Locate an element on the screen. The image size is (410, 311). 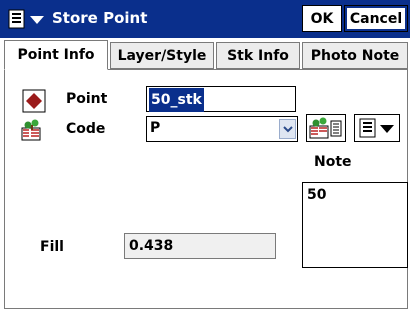
tab-point-info: Point Info is located at coordinates (56, 55).